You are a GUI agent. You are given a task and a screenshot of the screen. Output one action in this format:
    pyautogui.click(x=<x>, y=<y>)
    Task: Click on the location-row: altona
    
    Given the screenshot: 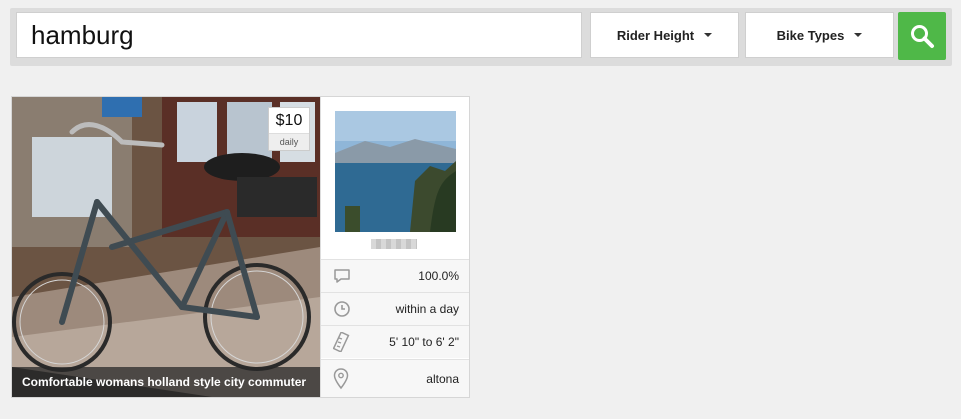 What is the action you would take?
    pyautogui.click(x=395, y=378)
    